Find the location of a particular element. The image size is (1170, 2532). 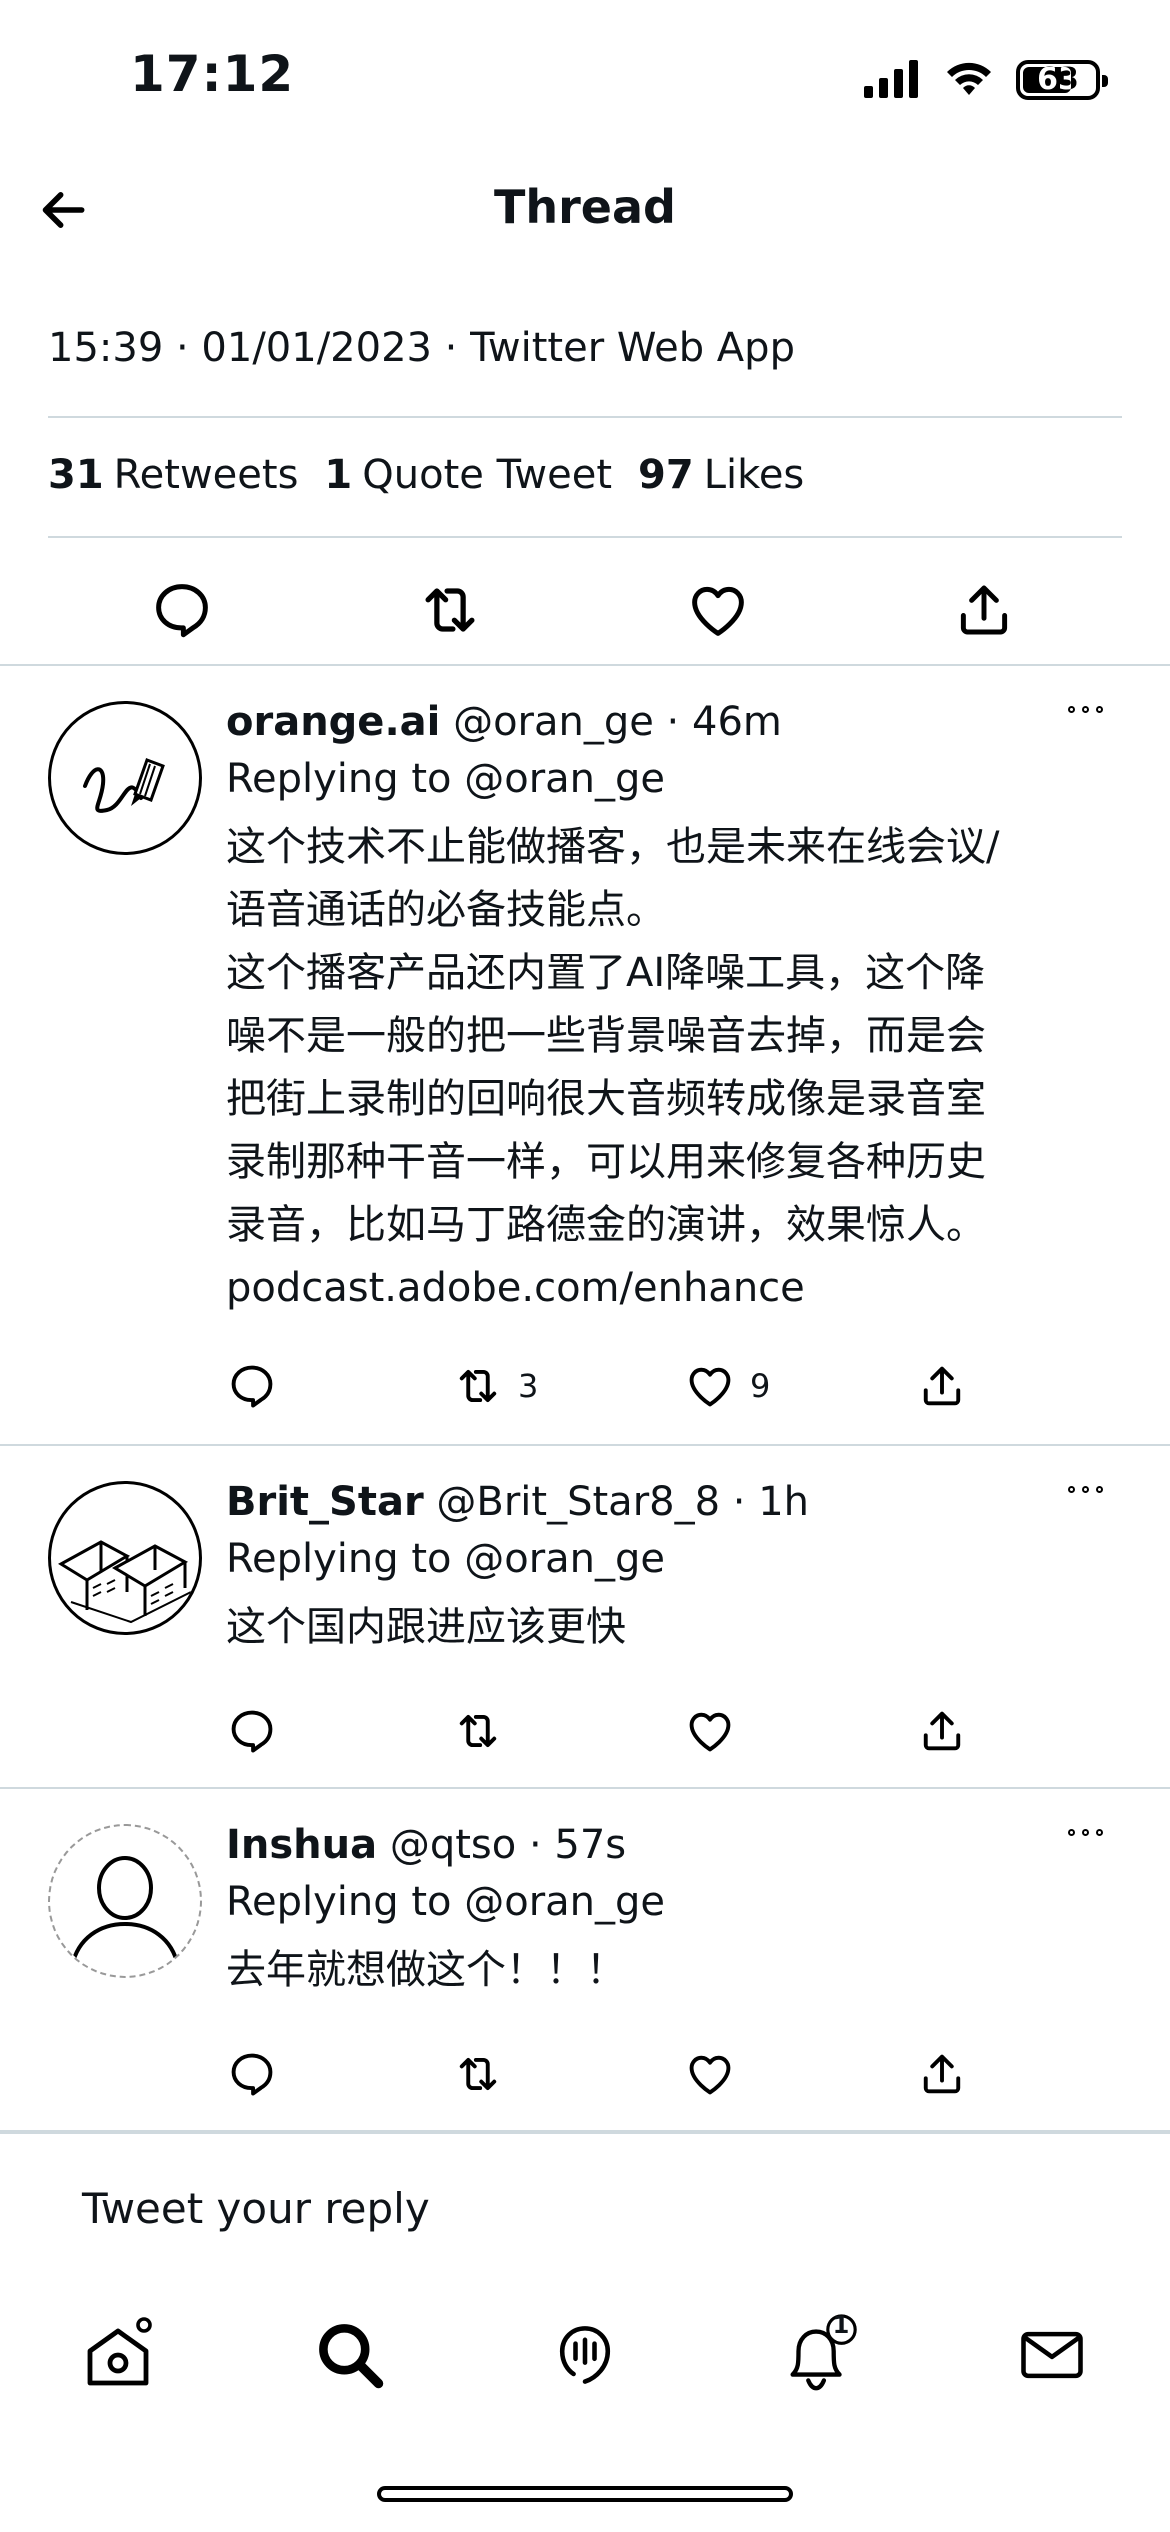

battery-icon: 63 is located at coordinates (1062, 80).